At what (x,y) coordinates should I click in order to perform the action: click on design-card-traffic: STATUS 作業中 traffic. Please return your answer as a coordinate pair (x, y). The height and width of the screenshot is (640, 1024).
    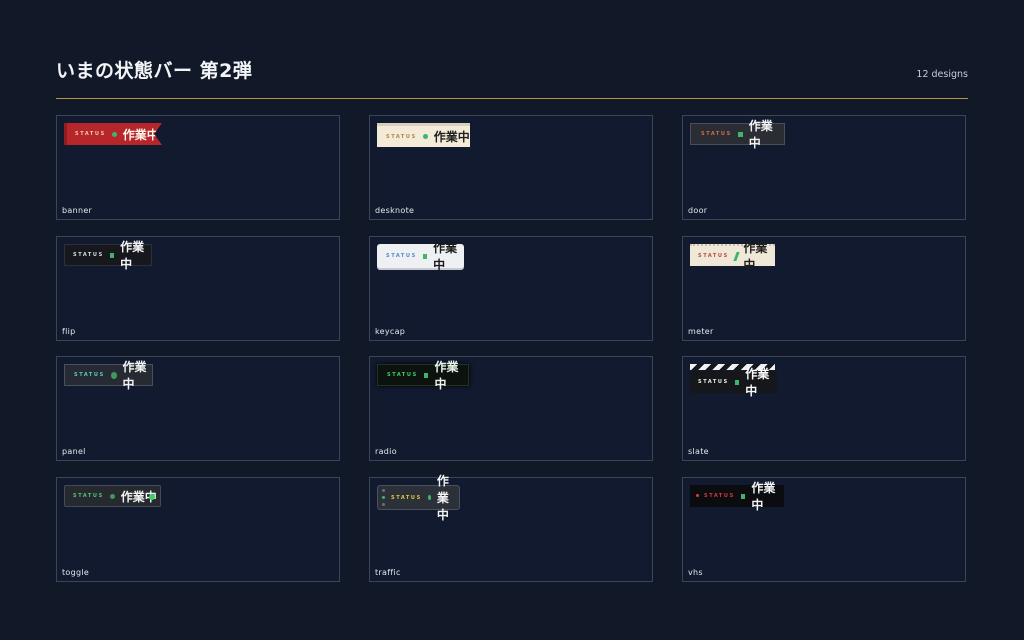
    Looking at the image, I should click on (511, 528).